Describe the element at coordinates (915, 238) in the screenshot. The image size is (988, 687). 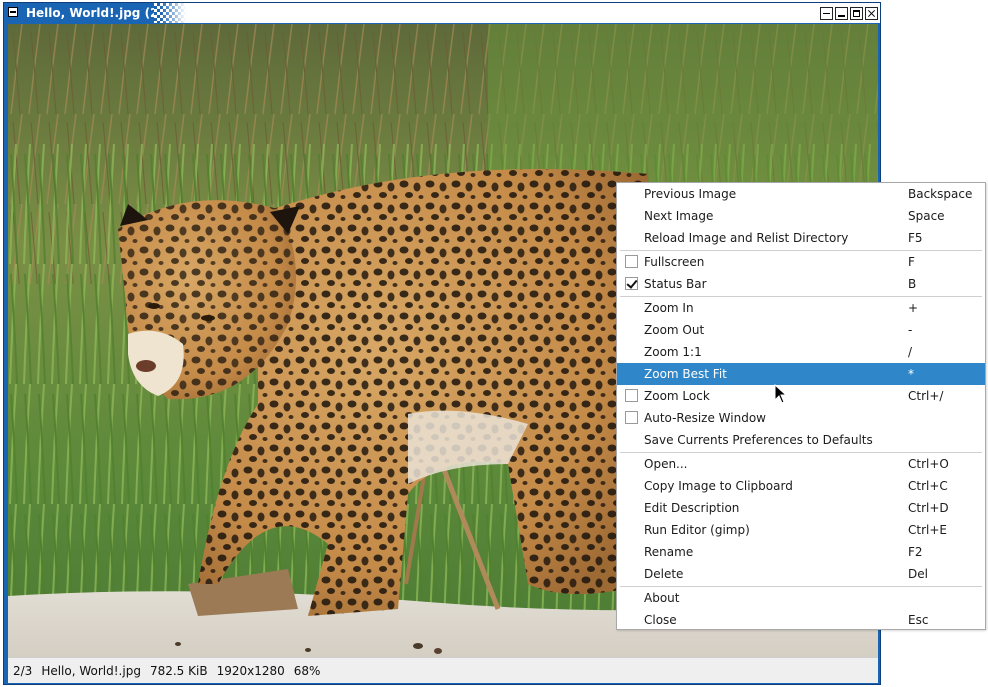
I see `menu-item-shortcut: F5` at that location.